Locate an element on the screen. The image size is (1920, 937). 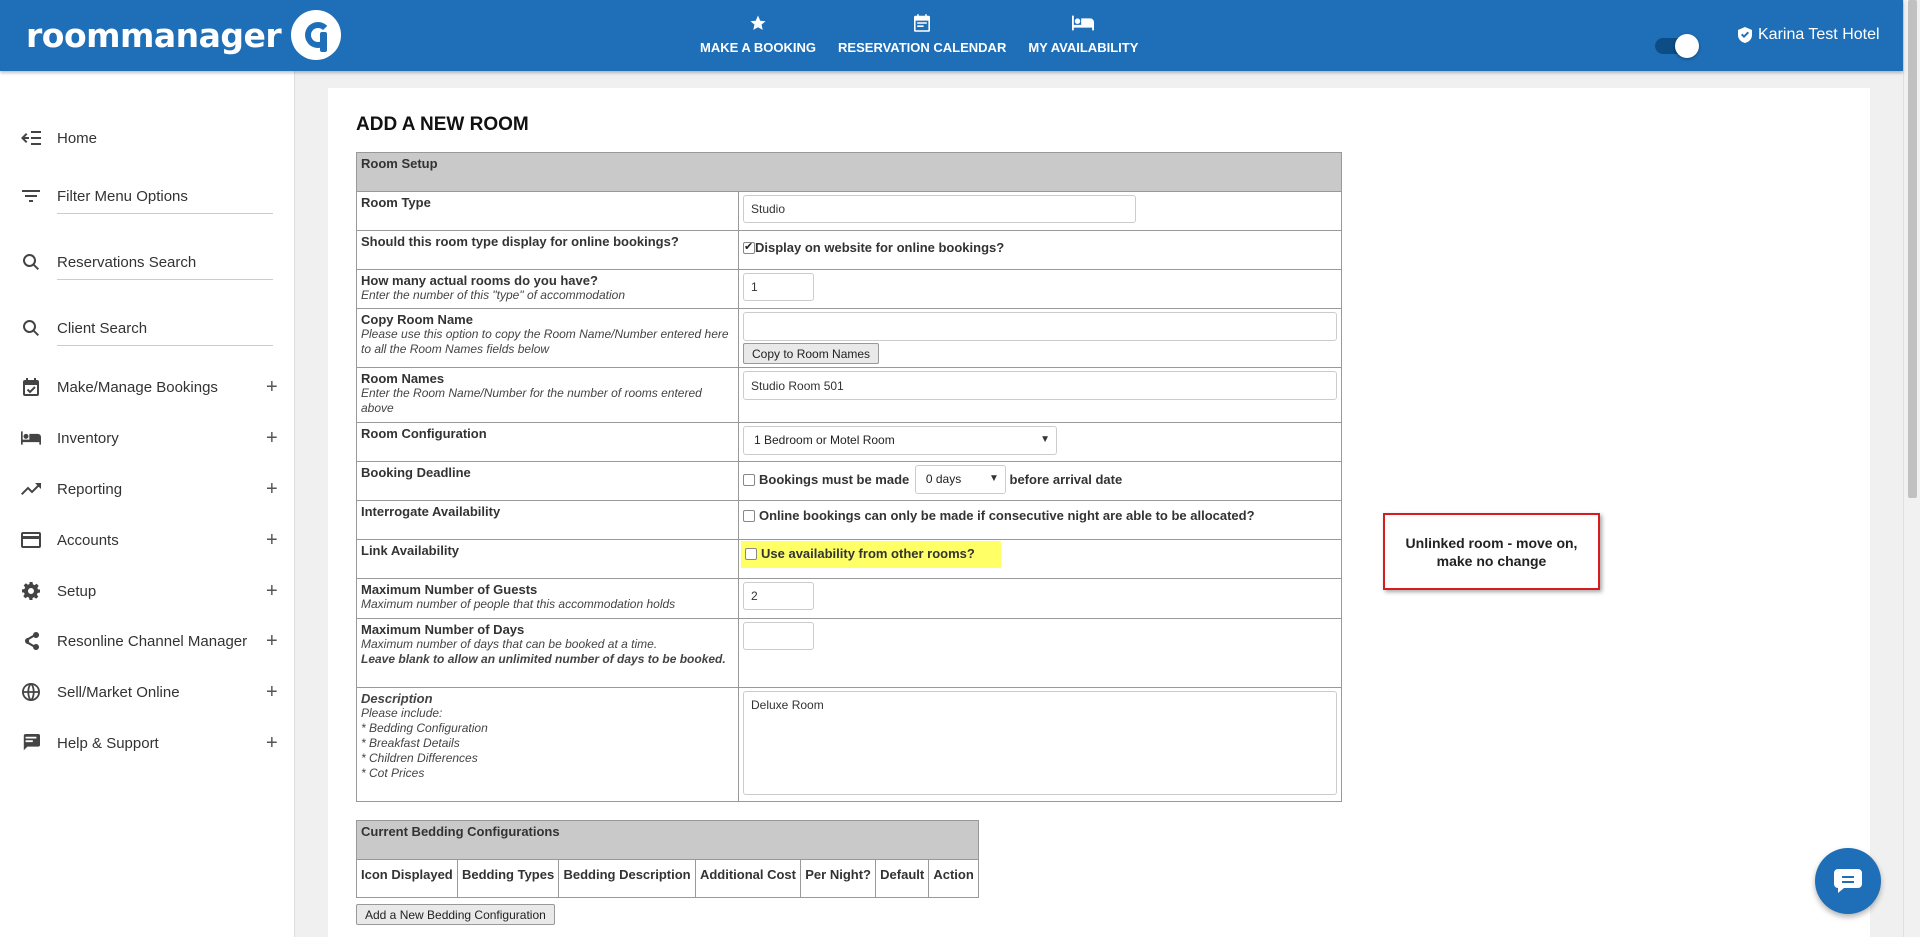
description-textarea: Deluxe Room is located at coordinates (1040, 743).